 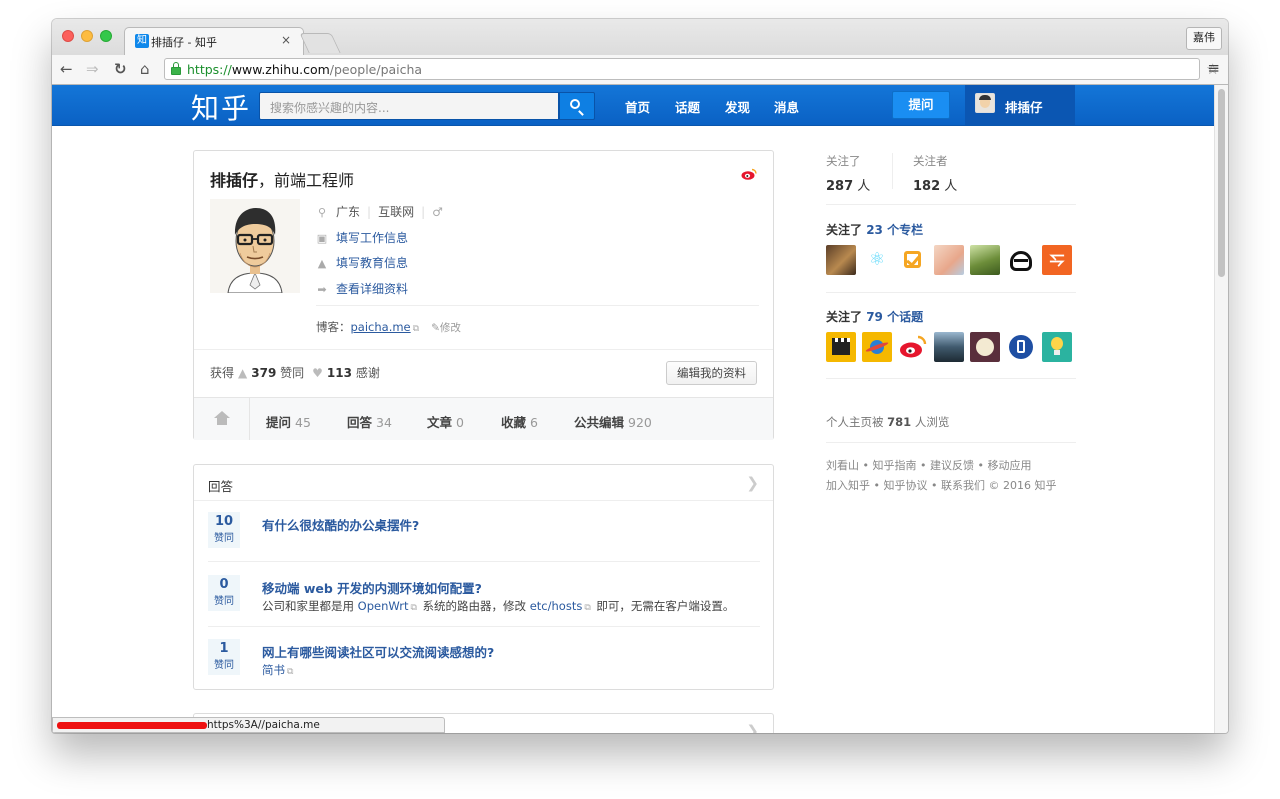 I want to click on maximize-window-button, so click(x=106, y=36).